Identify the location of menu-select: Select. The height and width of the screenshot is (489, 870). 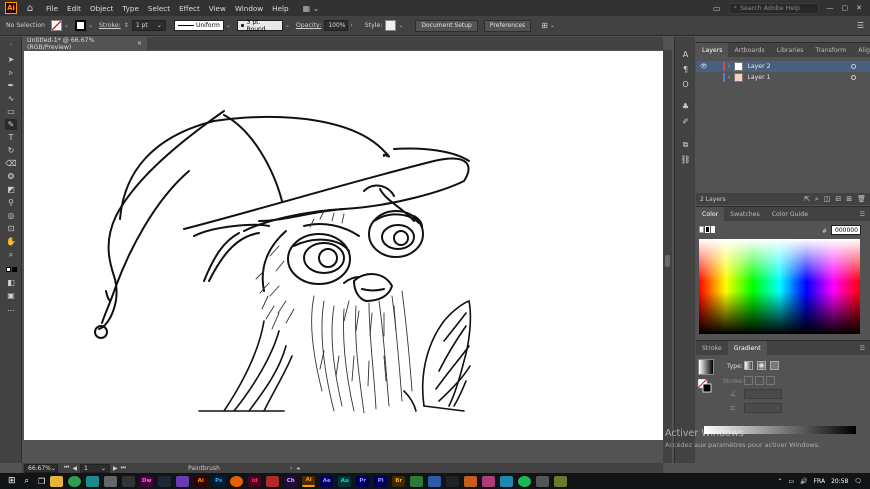
(159, 8).